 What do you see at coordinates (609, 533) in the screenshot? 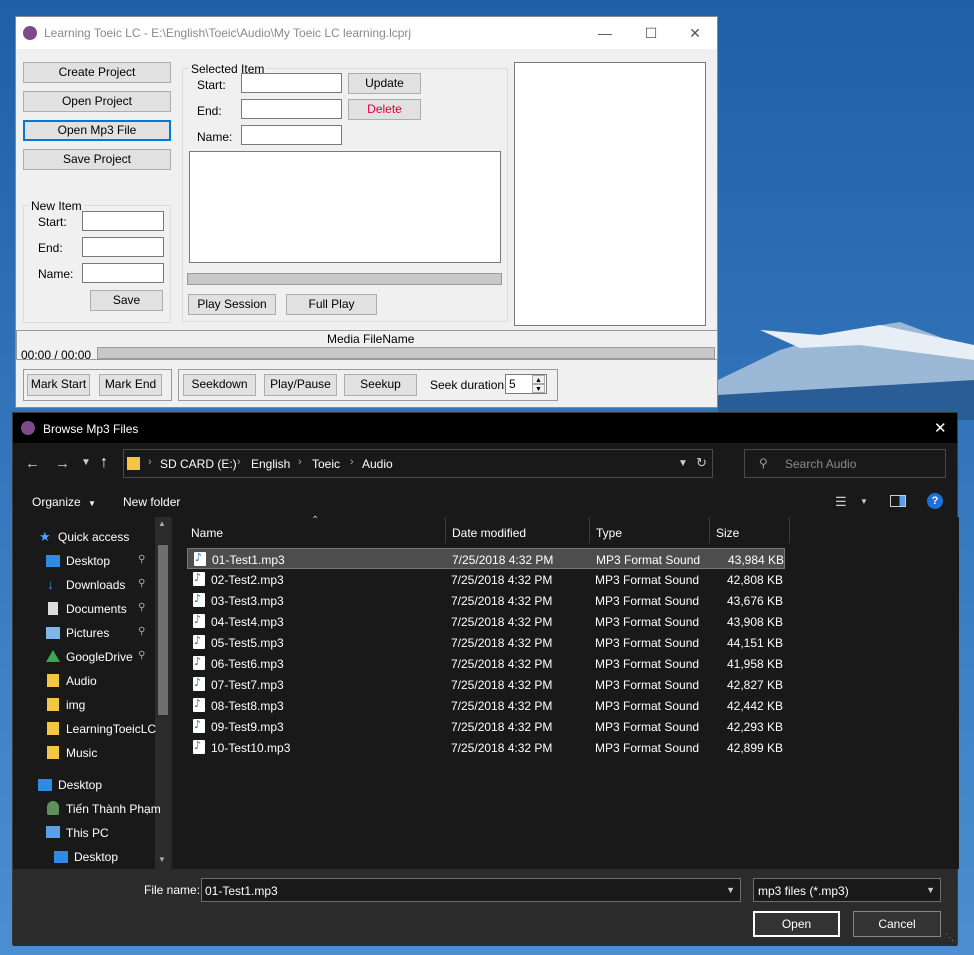
I see `column-header-type: Type` at bounding box center [609, 533].